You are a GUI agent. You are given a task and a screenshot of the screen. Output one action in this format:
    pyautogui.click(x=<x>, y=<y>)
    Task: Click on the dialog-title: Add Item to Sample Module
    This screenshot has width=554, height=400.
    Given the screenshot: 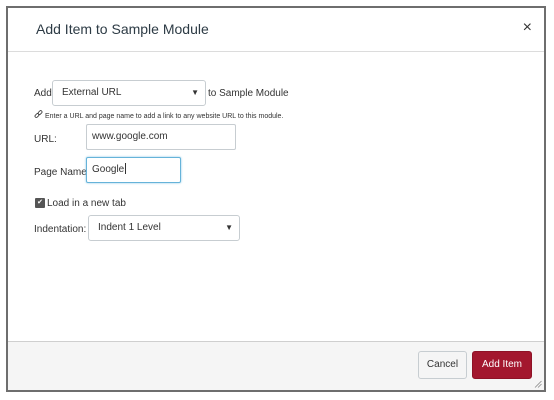 What is the action you would take?
    pyautogui.click(x=122, y=29)
    